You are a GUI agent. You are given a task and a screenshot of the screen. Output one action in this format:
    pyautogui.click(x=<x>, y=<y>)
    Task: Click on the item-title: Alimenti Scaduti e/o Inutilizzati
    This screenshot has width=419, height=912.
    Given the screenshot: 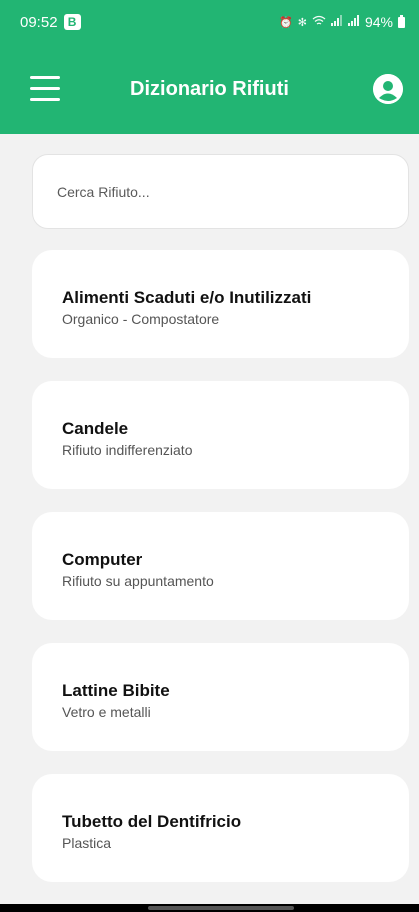 What is the action you would take?
    pyautogui.click(x=187, y=297)
    